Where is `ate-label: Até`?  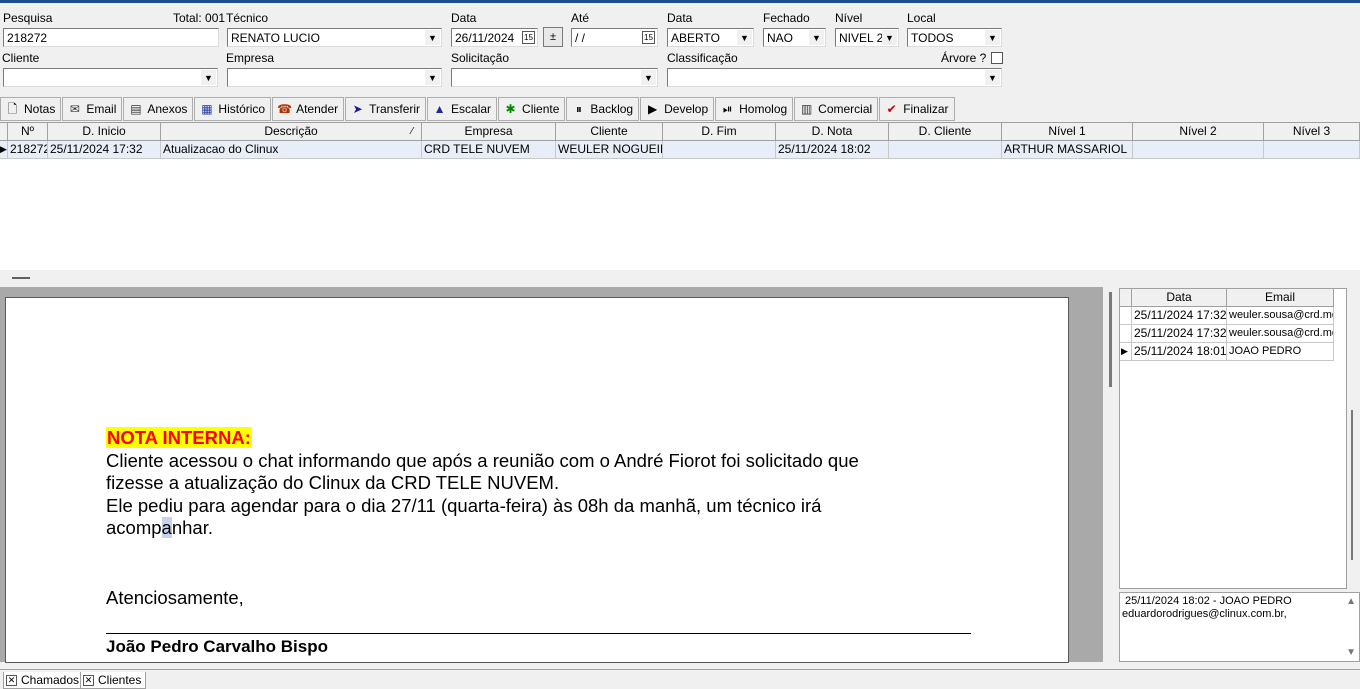 ate-label: Até is located at coordinates (580, 18).